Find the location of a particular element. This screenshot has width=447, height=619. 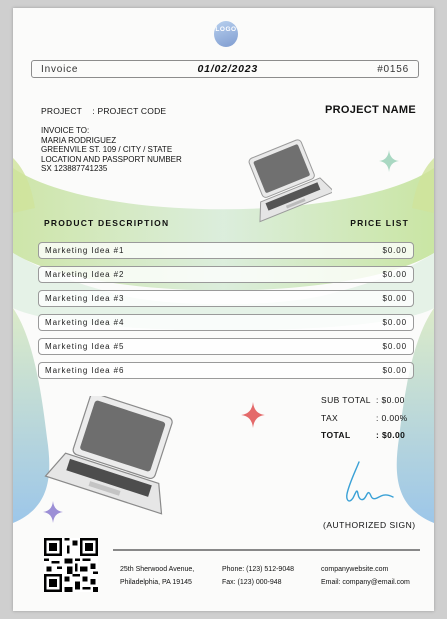

invoice-number: #0156 is located at coordinates (393, 69).